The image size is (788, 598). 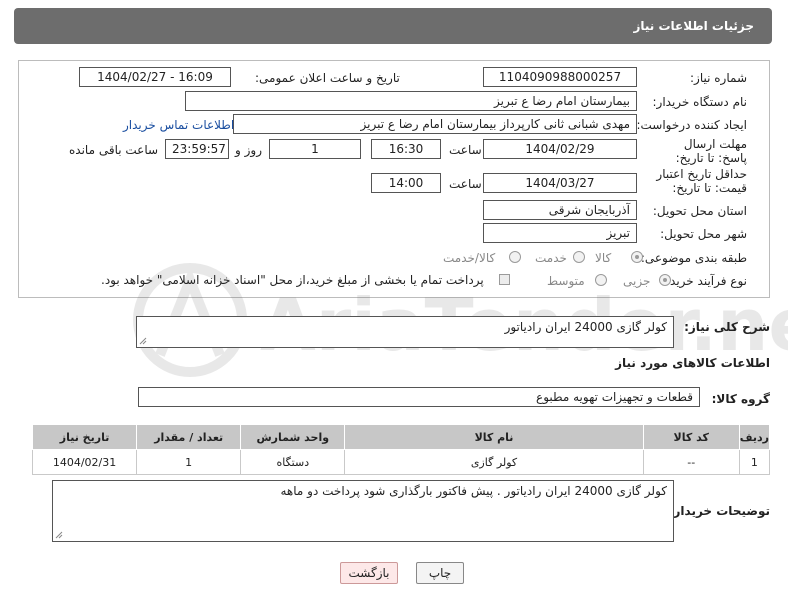 What do you see at coordinates (727, 327) in the screenshot?
I see `description-label: شرح کلی نیاز:` at bounding box center [727, 327].